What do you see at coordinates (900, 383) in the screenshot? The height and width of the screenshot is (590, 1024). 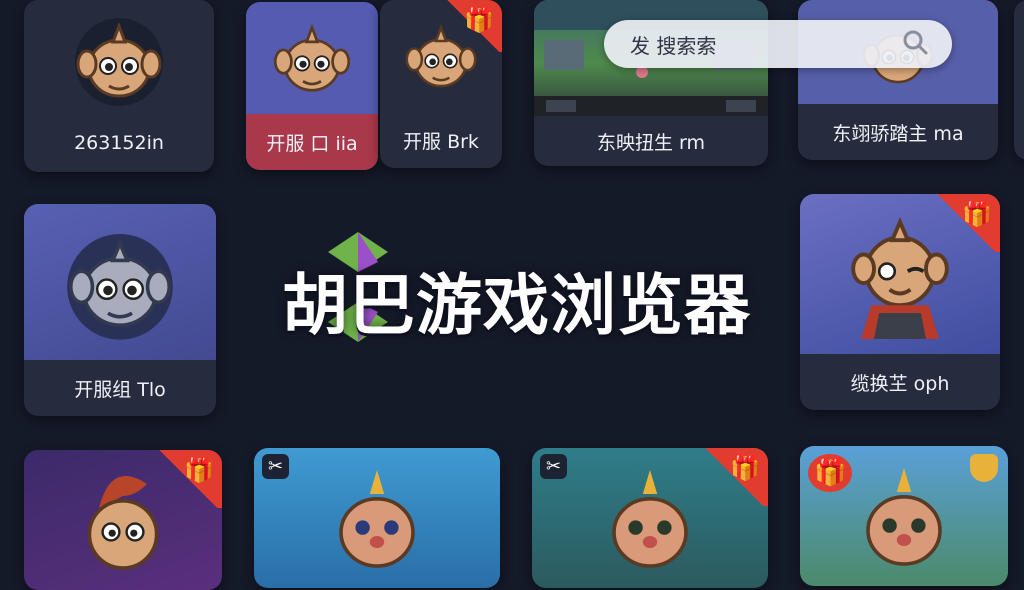 I see `game-card-label: 缆换芏 oph` at bounding box center [900, 383].